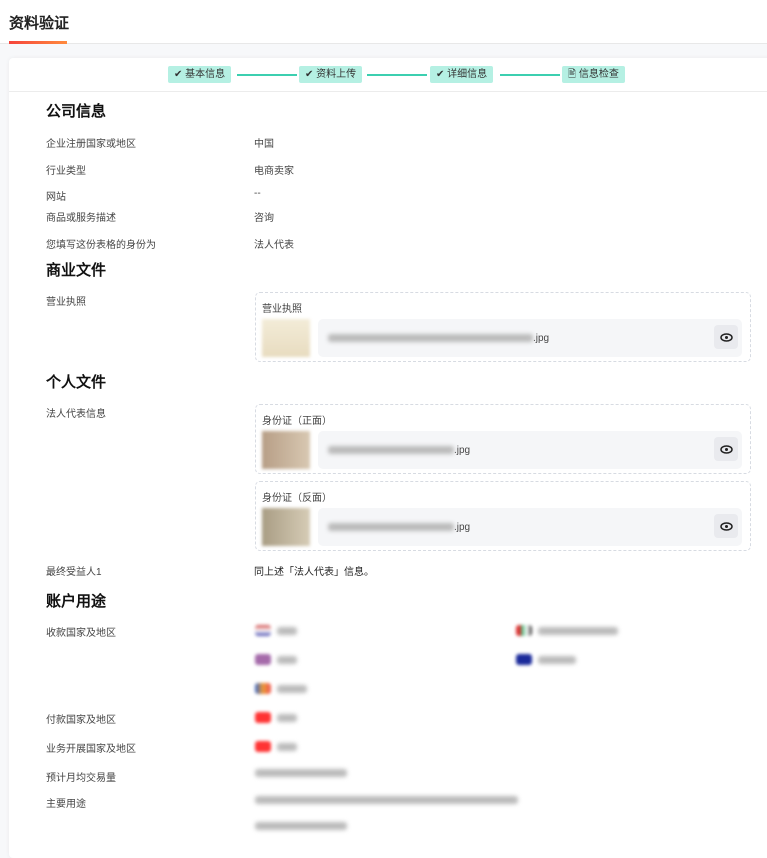  I want to click on field-label: 行业类型, so click(66, 171).